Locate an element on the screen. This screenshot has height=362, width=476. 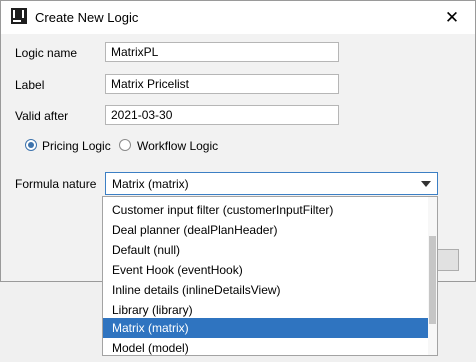
dropdown-scrollbar is located at coordinates (432, 276).